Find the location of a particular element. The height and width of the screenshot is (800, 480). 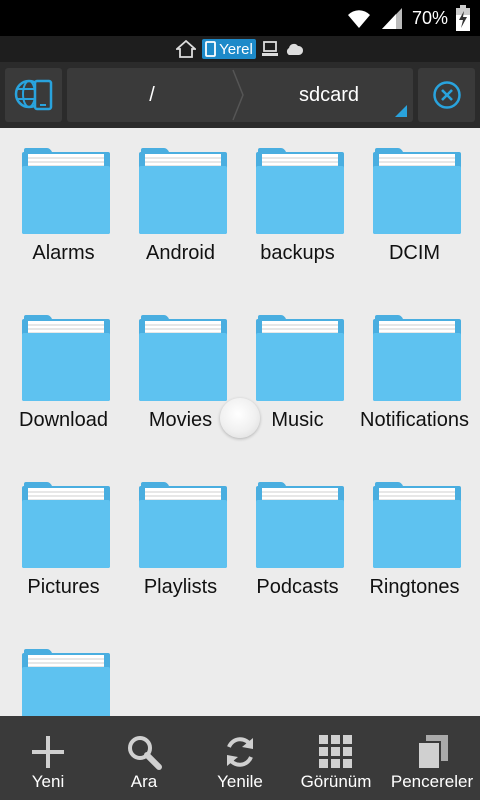

breadcrumb: / sdcard is located at coordinates (240, 95).